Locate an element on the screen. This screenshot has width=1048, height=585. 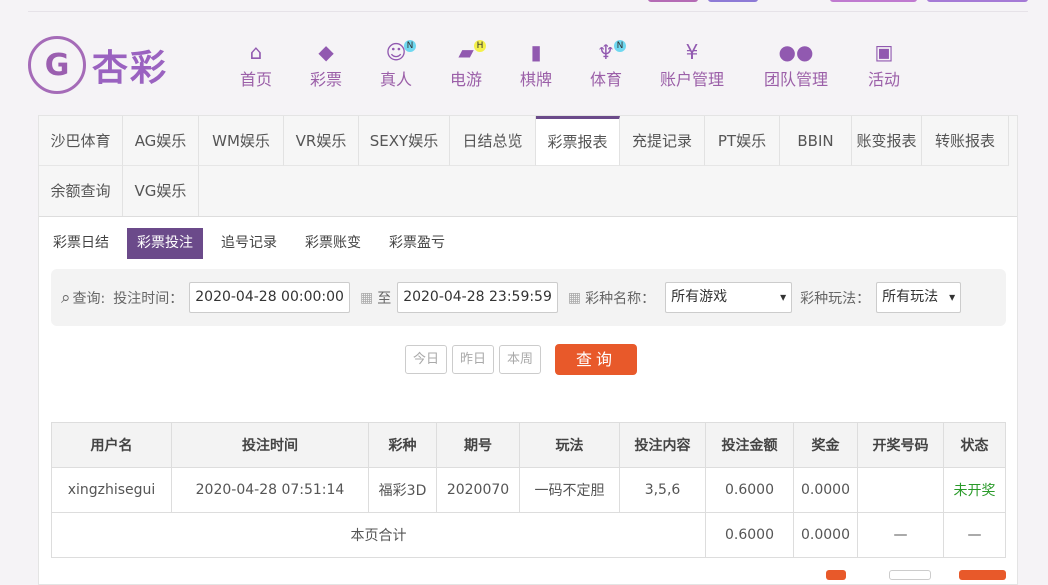
yesterday-button: 昨日 is located at coordinates (473, 359).